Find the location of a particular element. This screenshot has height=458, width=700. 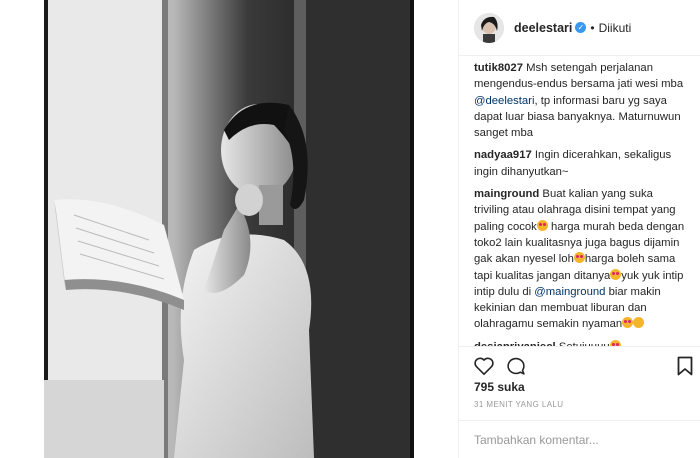

comment-bubble-icon is located at coordinates (516, 369).